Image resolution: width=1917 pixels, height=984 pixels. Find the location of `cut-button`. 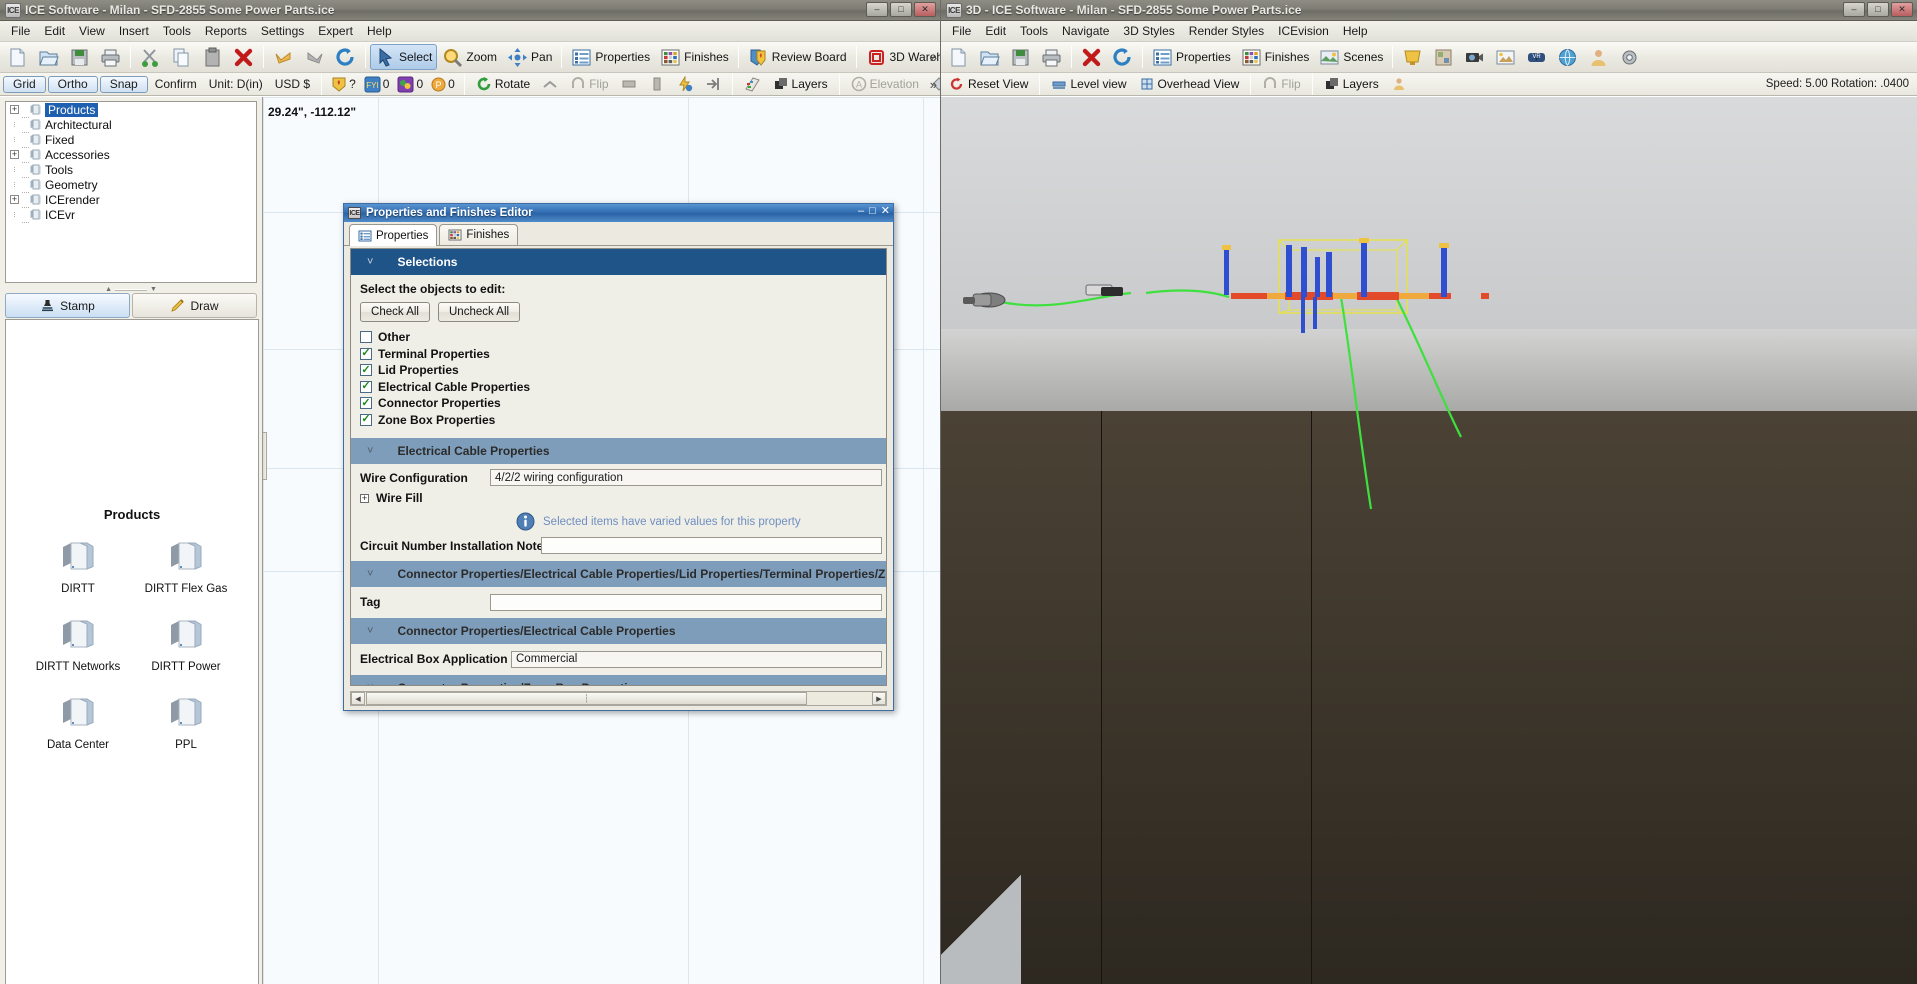

cut-button is located at coordinates (150, 57).